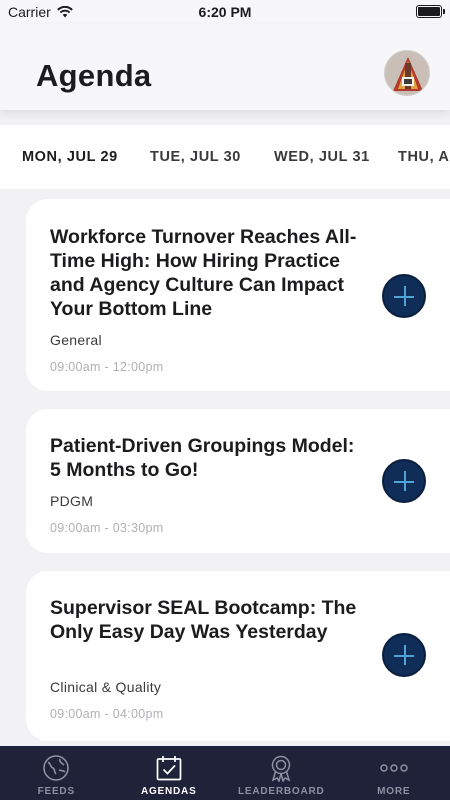 The height and width of the screenshot is (800, 450). What do you see at coordinates (394, 768) in the screenshot?
I see `more-dots-icon` at bounding box center [394, 768].